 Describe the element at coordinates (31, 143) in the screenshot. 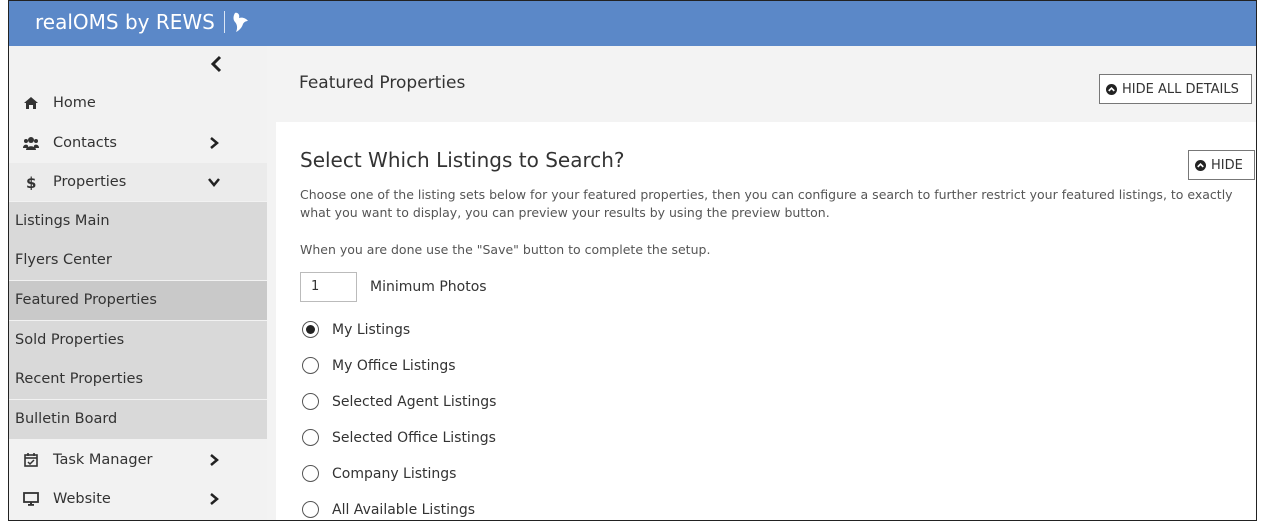

I see `users-icon` at that location.